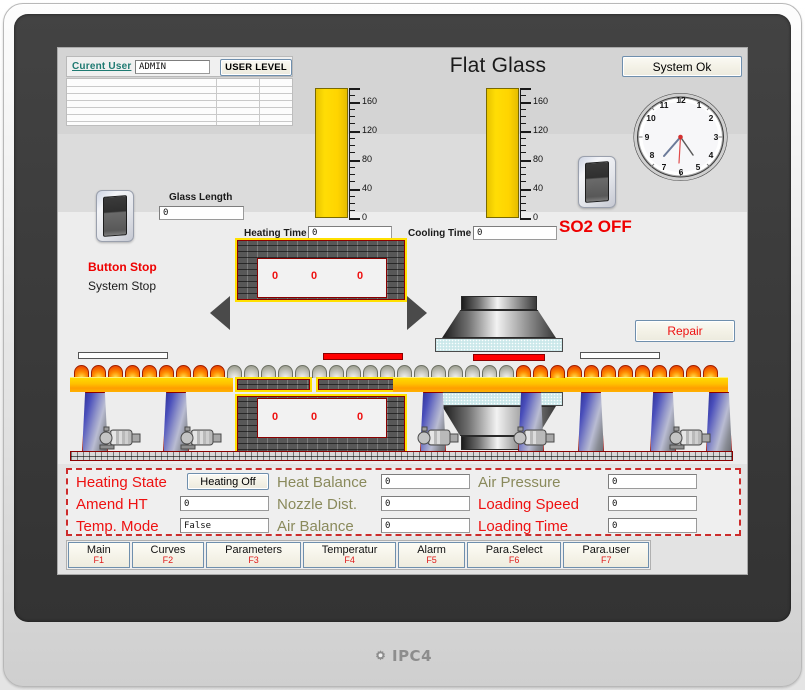 The height and width of the screenshot is (690, 805). What do you see at coordinates (680, 137) in the screenshot?
I see `analog-clock: 12 1 2 3 4 5 6 7 8 9 10 11` at bounding box center [680, 137].